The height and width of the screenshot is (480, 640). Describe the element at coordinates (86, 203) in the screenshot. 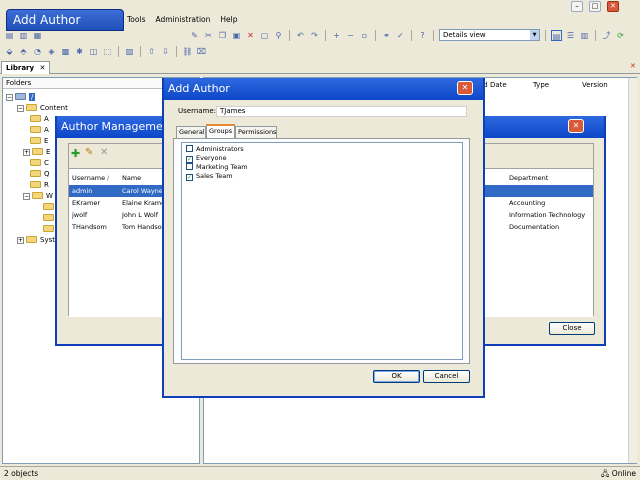

I see `author-username: EKramer` at that location.